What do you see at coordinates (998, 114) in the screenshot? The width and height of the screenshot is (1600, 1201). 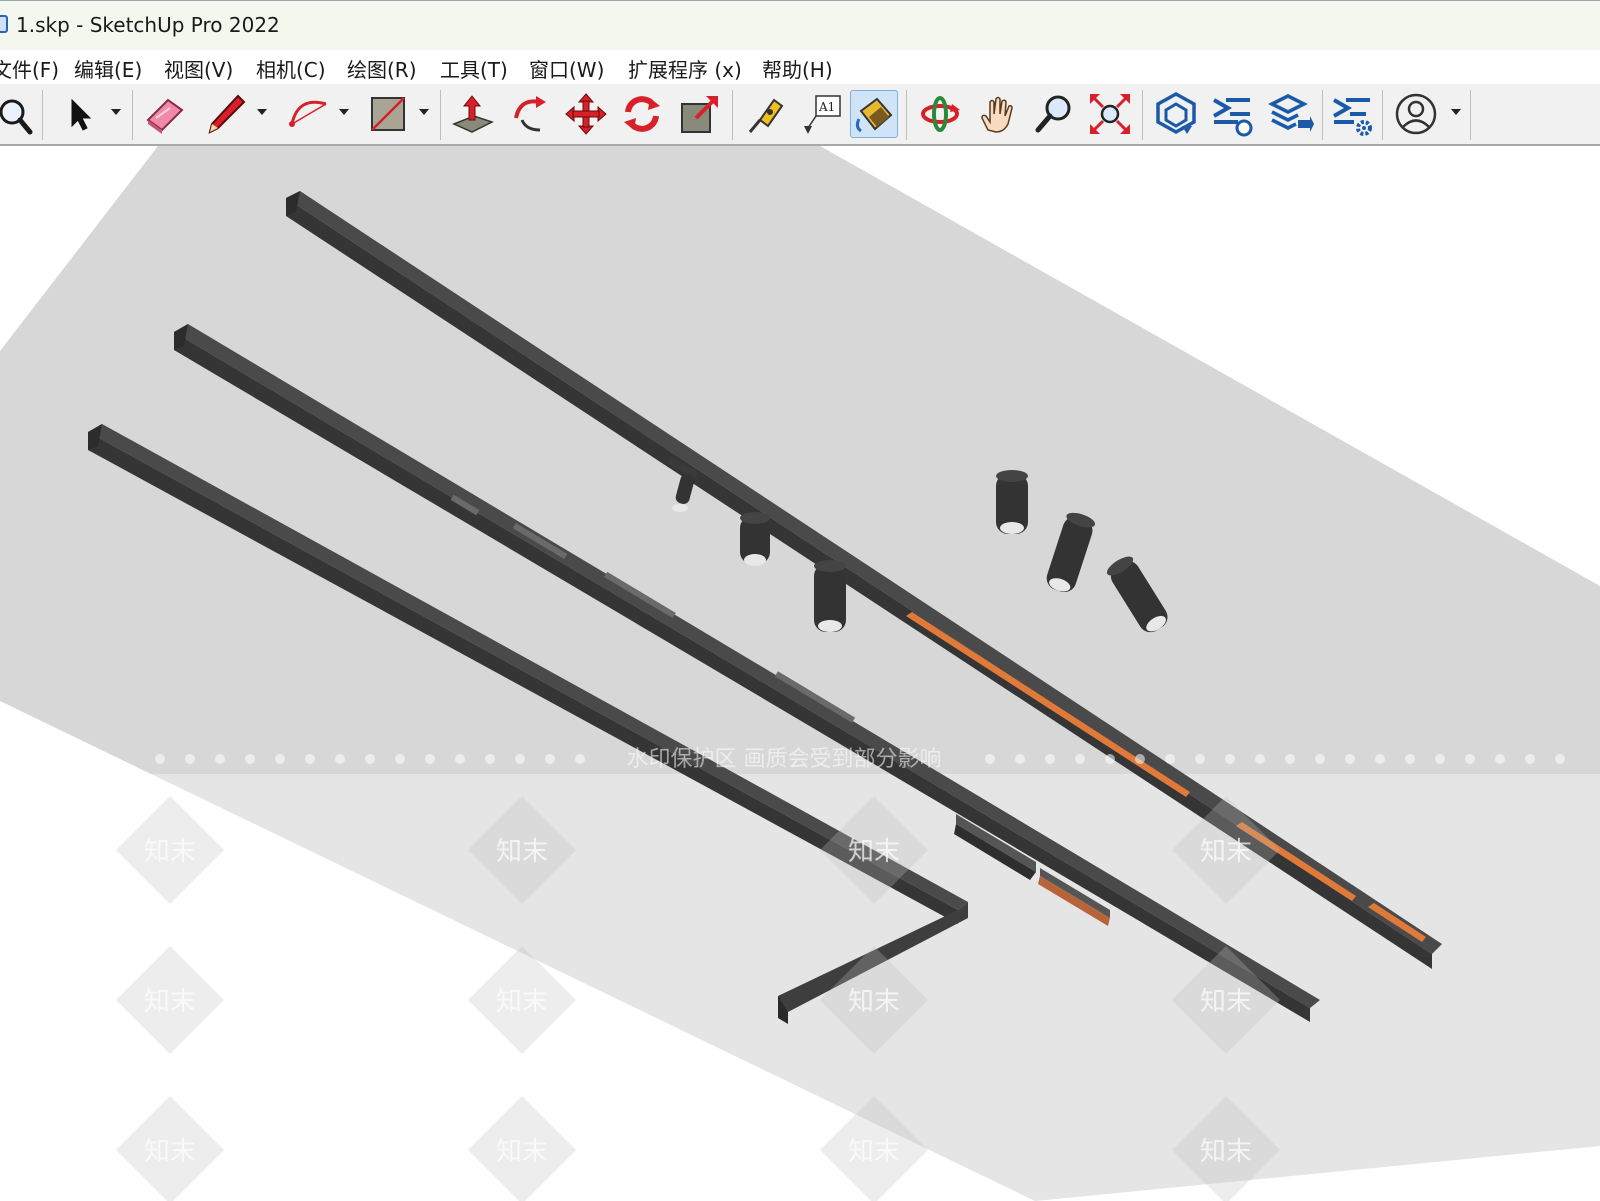 I see `pan-hand-icon` at bounding box center [998, 114].